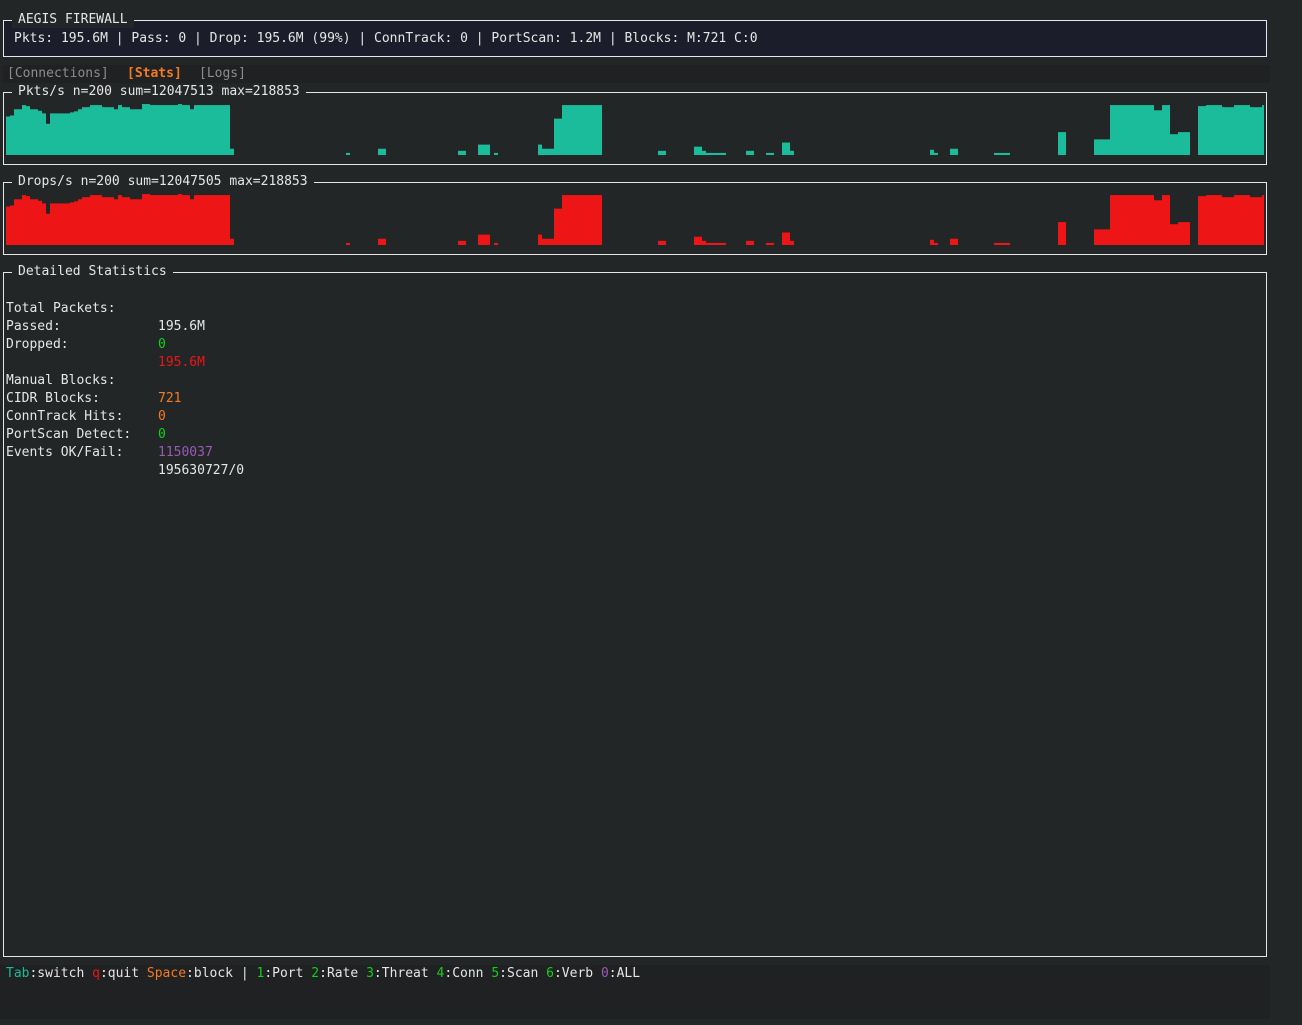 Image resolution: width=1302 pixels, height=1025 pixels. Describe the element at coordinates (468, 973) in the screenshot. I see `key-desc: :Conn` at that location.